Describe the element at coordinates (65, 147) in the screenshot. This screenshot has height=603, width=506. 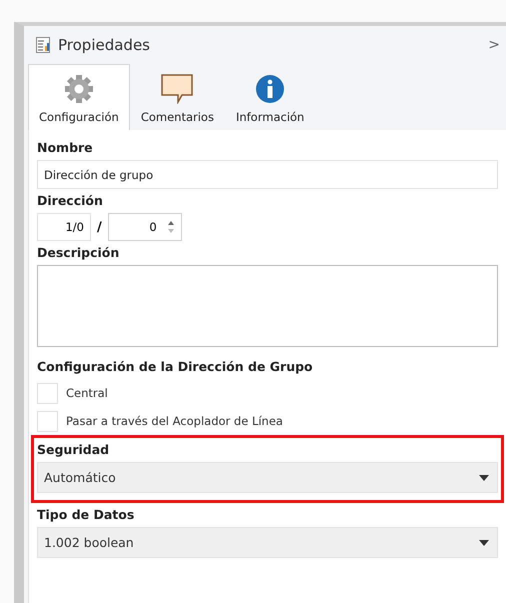
I see `field-label: Nombre` at that location.